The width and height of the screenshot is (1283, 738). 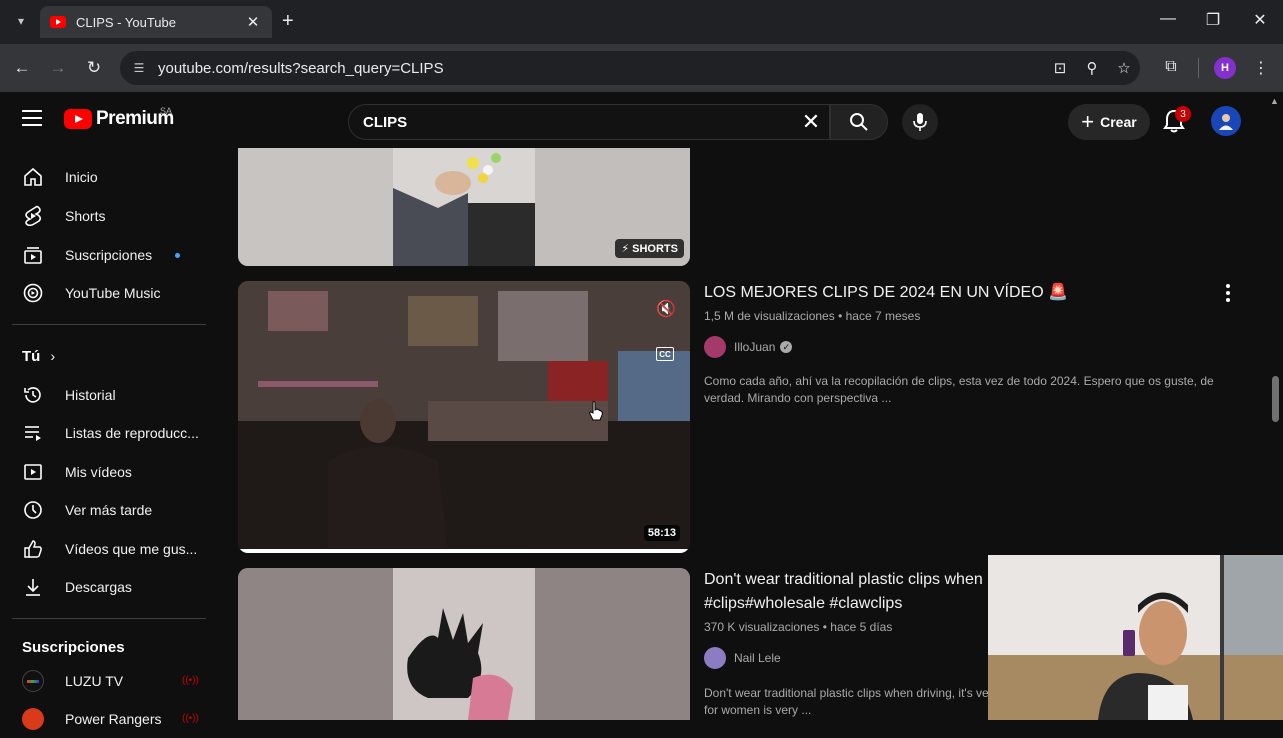 What do you see at coordinates (53, 356) in the screenshot?
I see `chevron-right-icon: ›` at bounding box center [53, 356].